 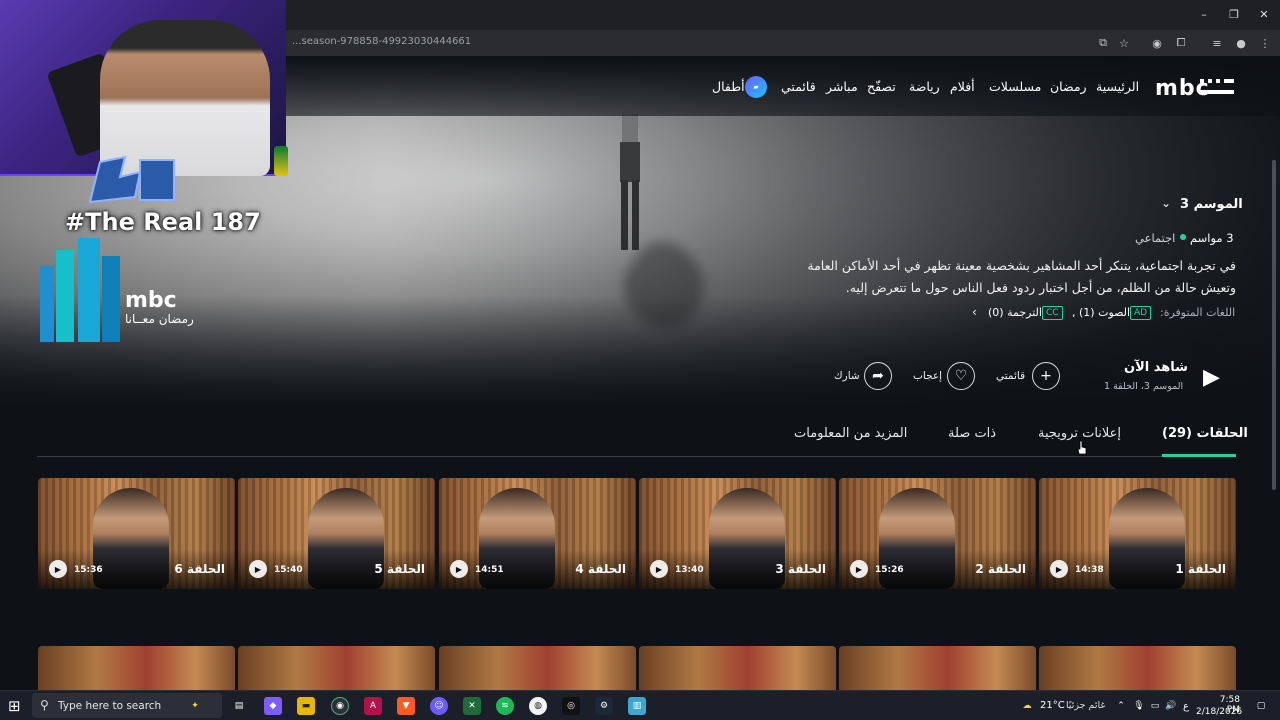 I want to click on tray-overflow-icon: ⌃, so click(x=1121, y=706).